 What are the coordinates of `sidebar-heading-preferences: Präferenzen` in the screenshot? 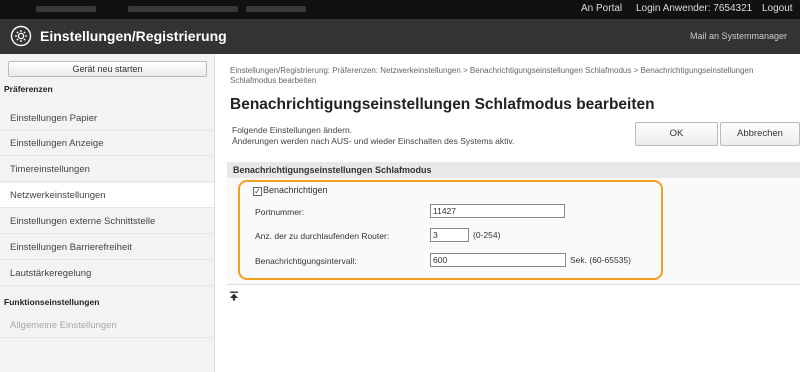 It's located at (28, 89).